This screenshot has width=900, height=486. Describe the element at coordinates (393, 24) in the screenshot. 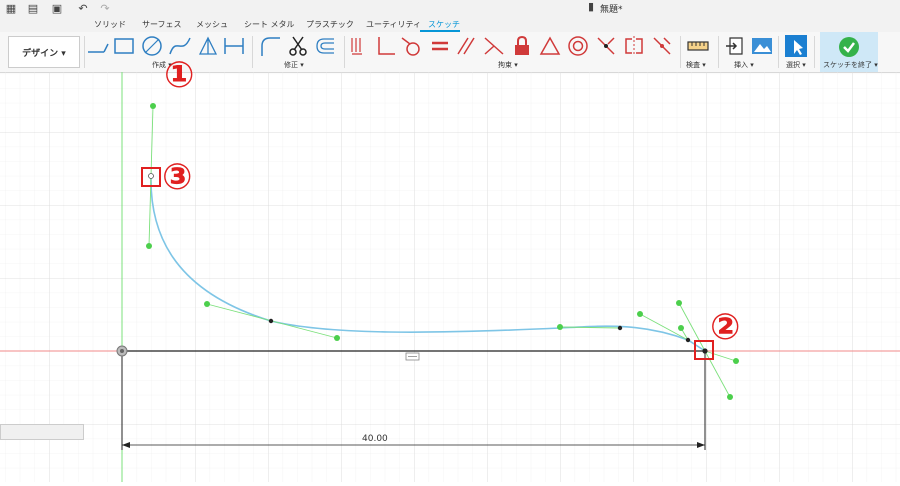

I see `tab-utility: ユーティリティ` at that location.